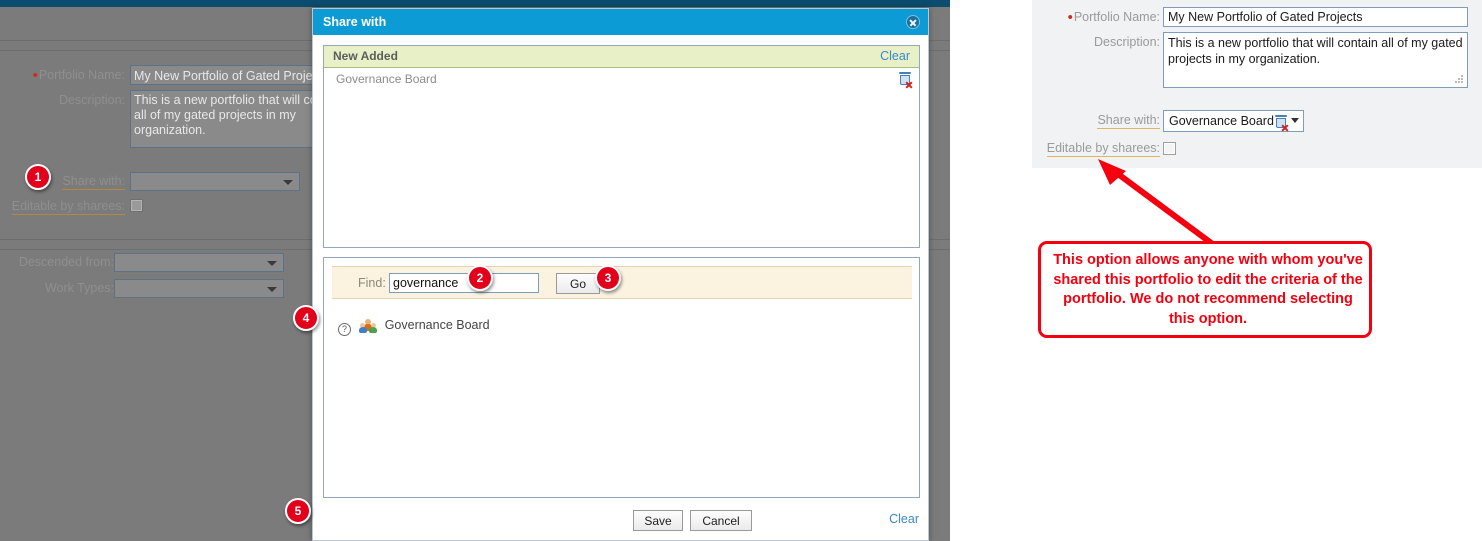 The image size is (1482, 541). I want to click on new-added-list-item: Governance Board, so click(621, 80).